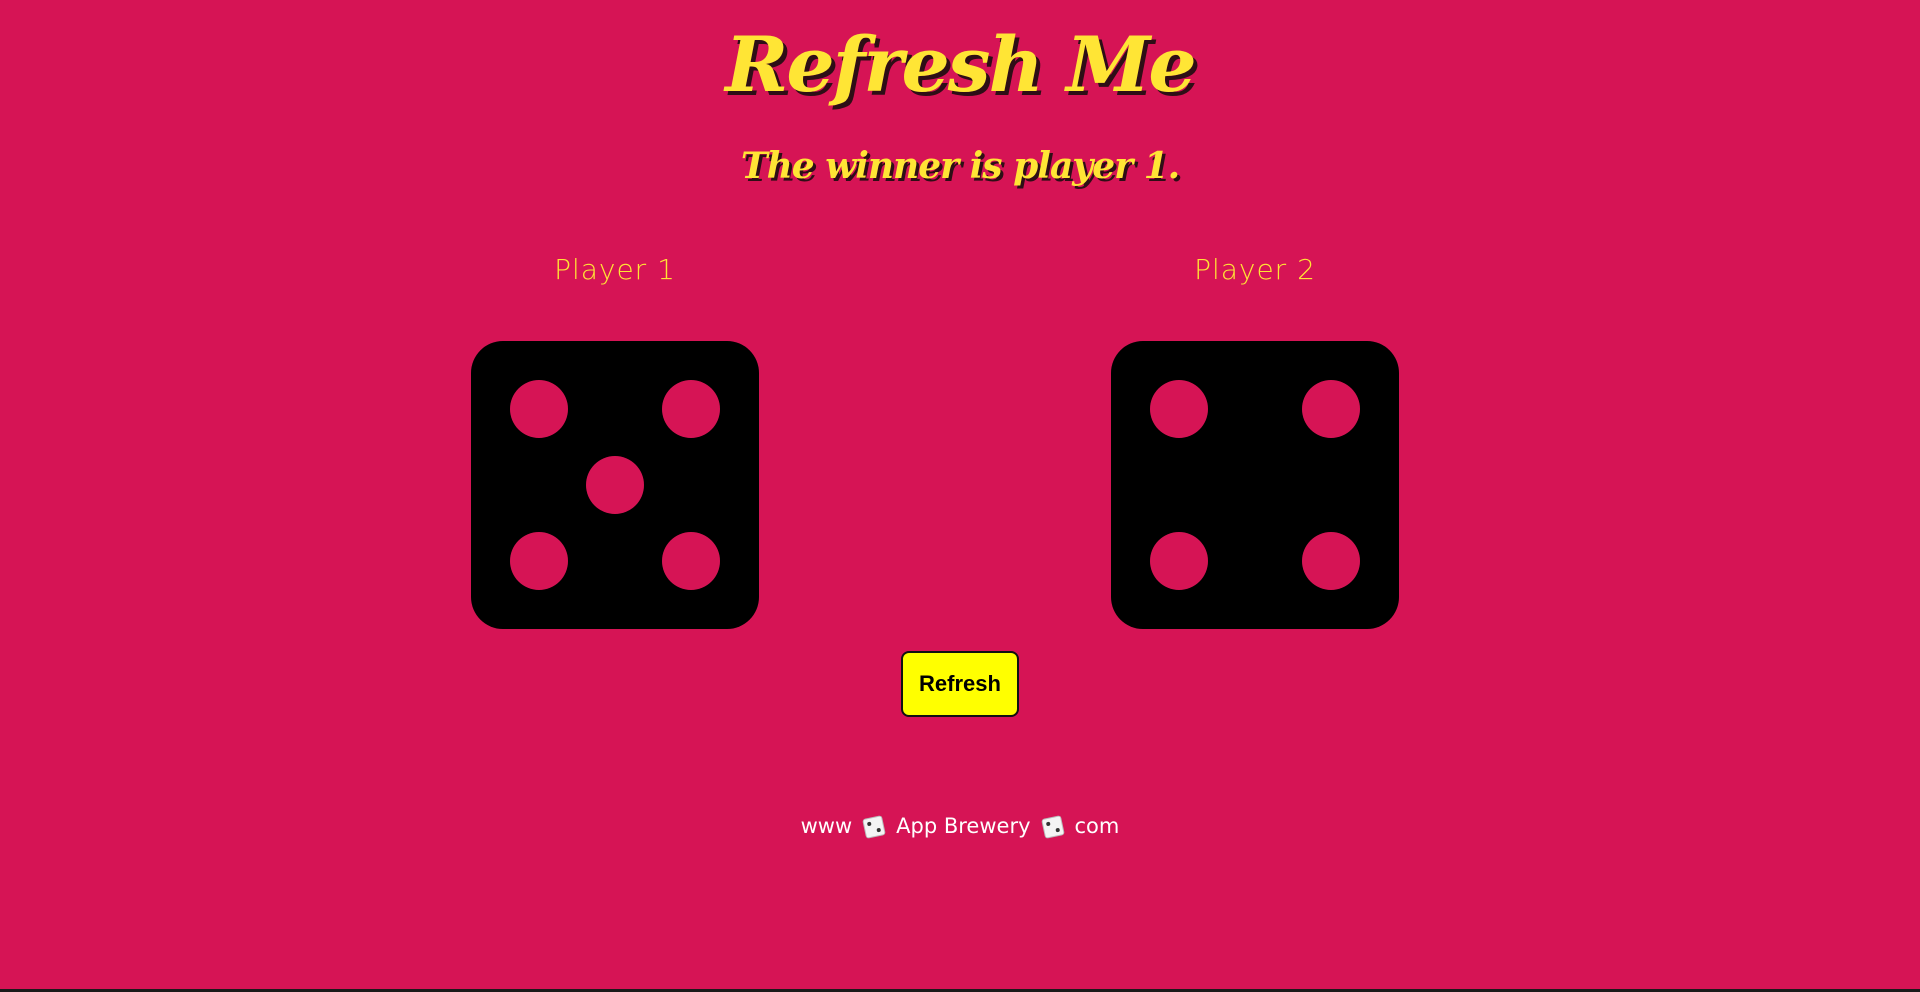 The width and height of the screenshot is (1920, 992). Describe the element at coordinates (615, 269) in the screenshot. I see `player-1-label: Player 1` at that location.